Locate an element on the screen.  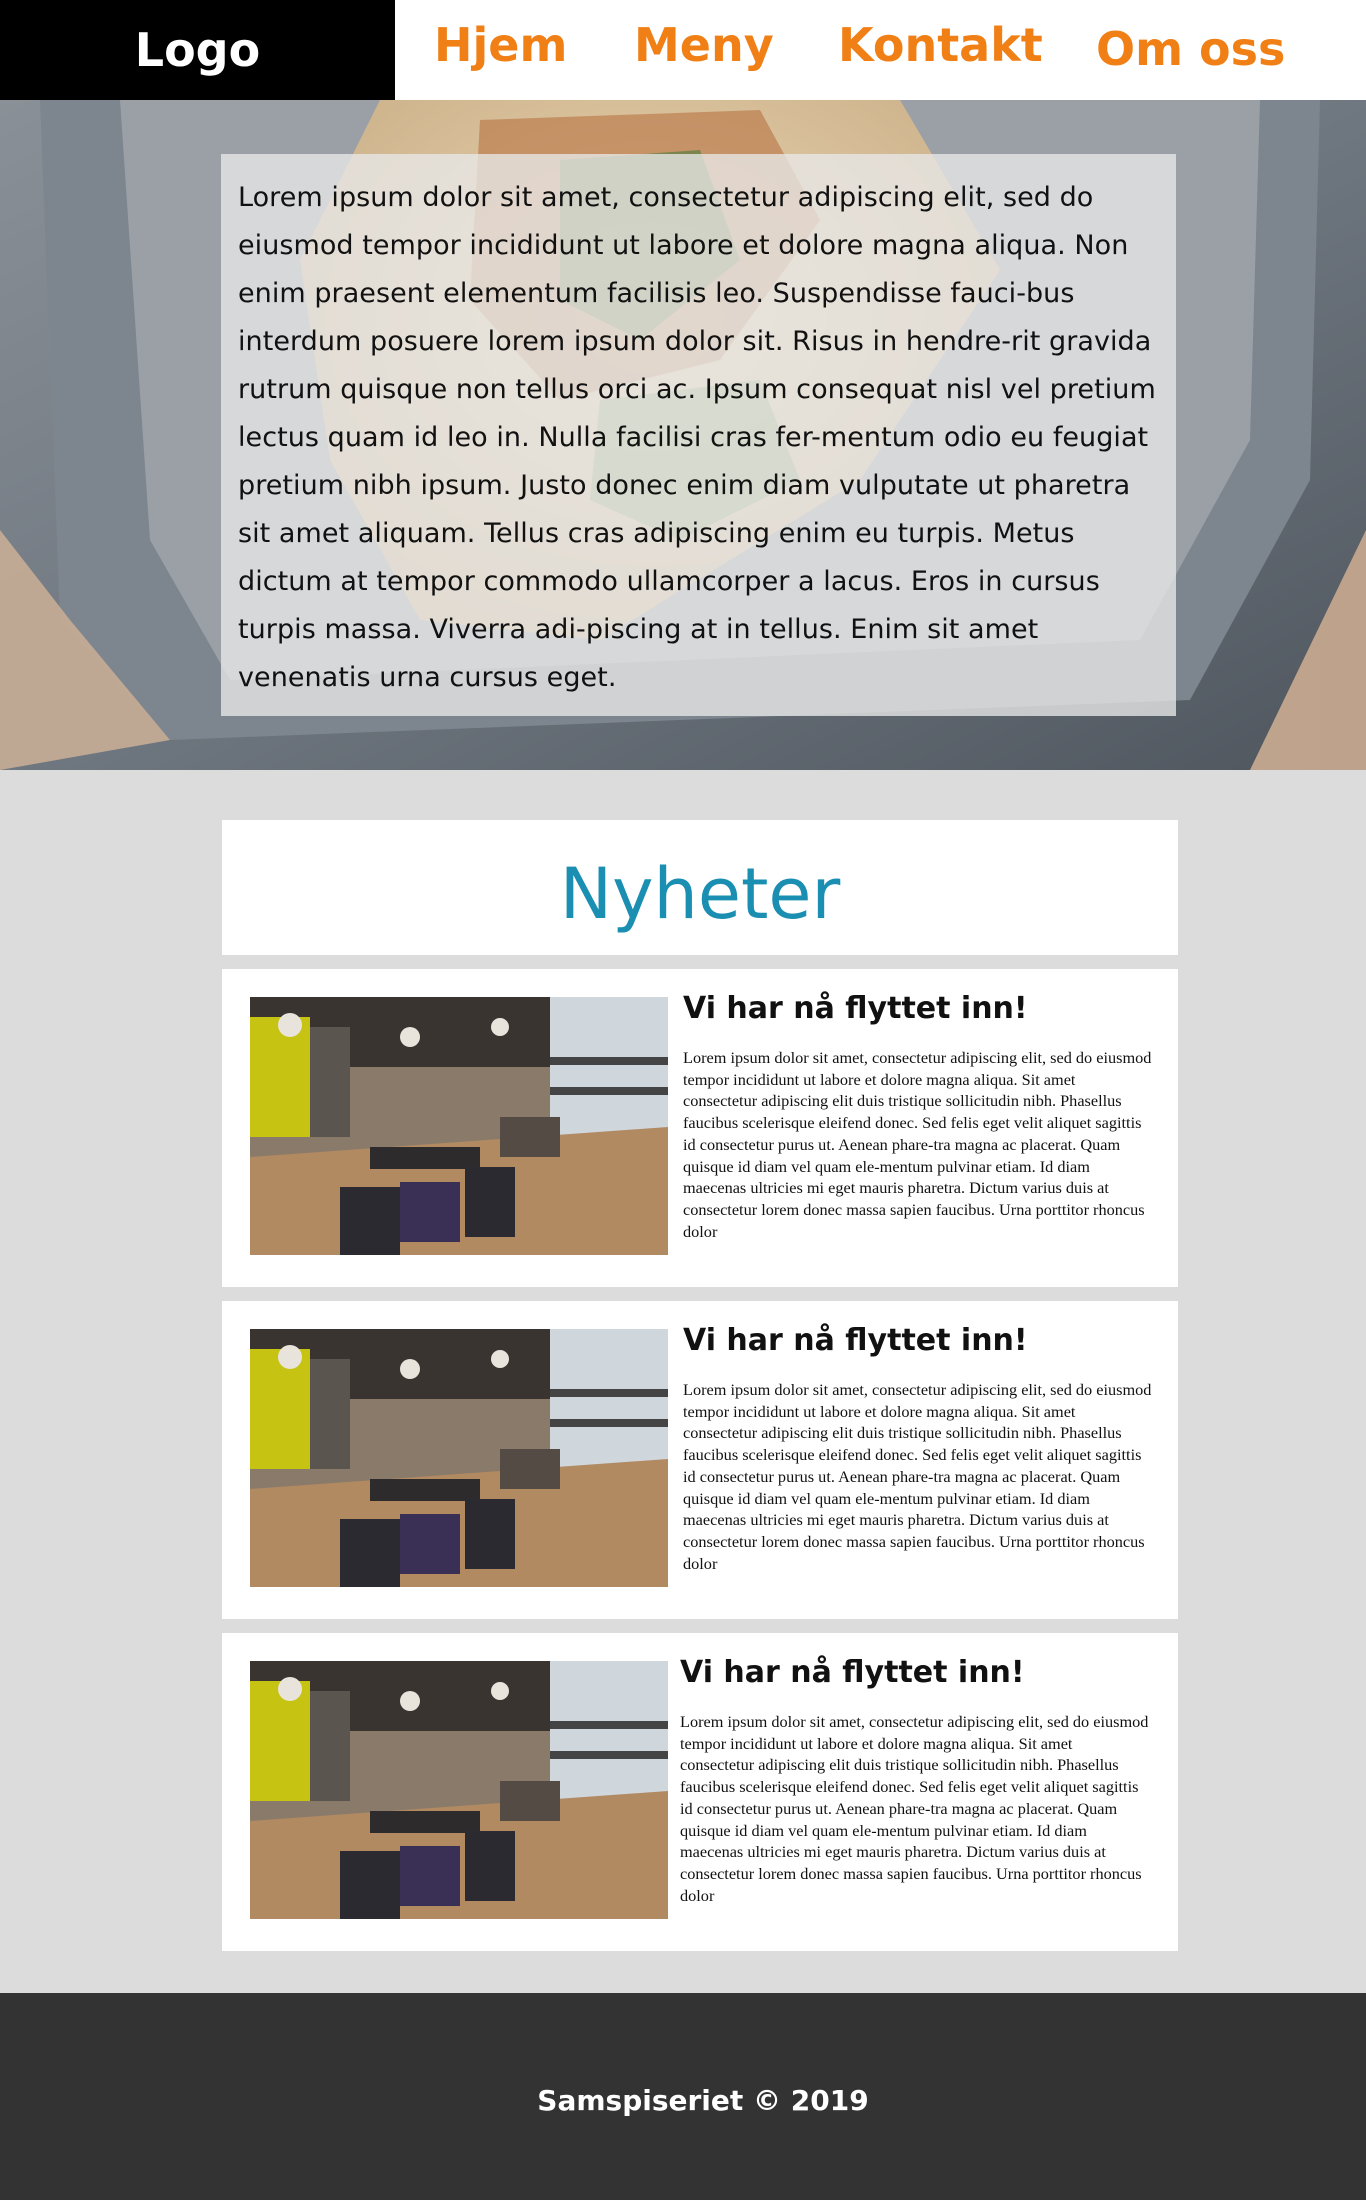
top-navigation: Logo Hjem Meny Kontakt Om oss is located at coordinates (683, 50).